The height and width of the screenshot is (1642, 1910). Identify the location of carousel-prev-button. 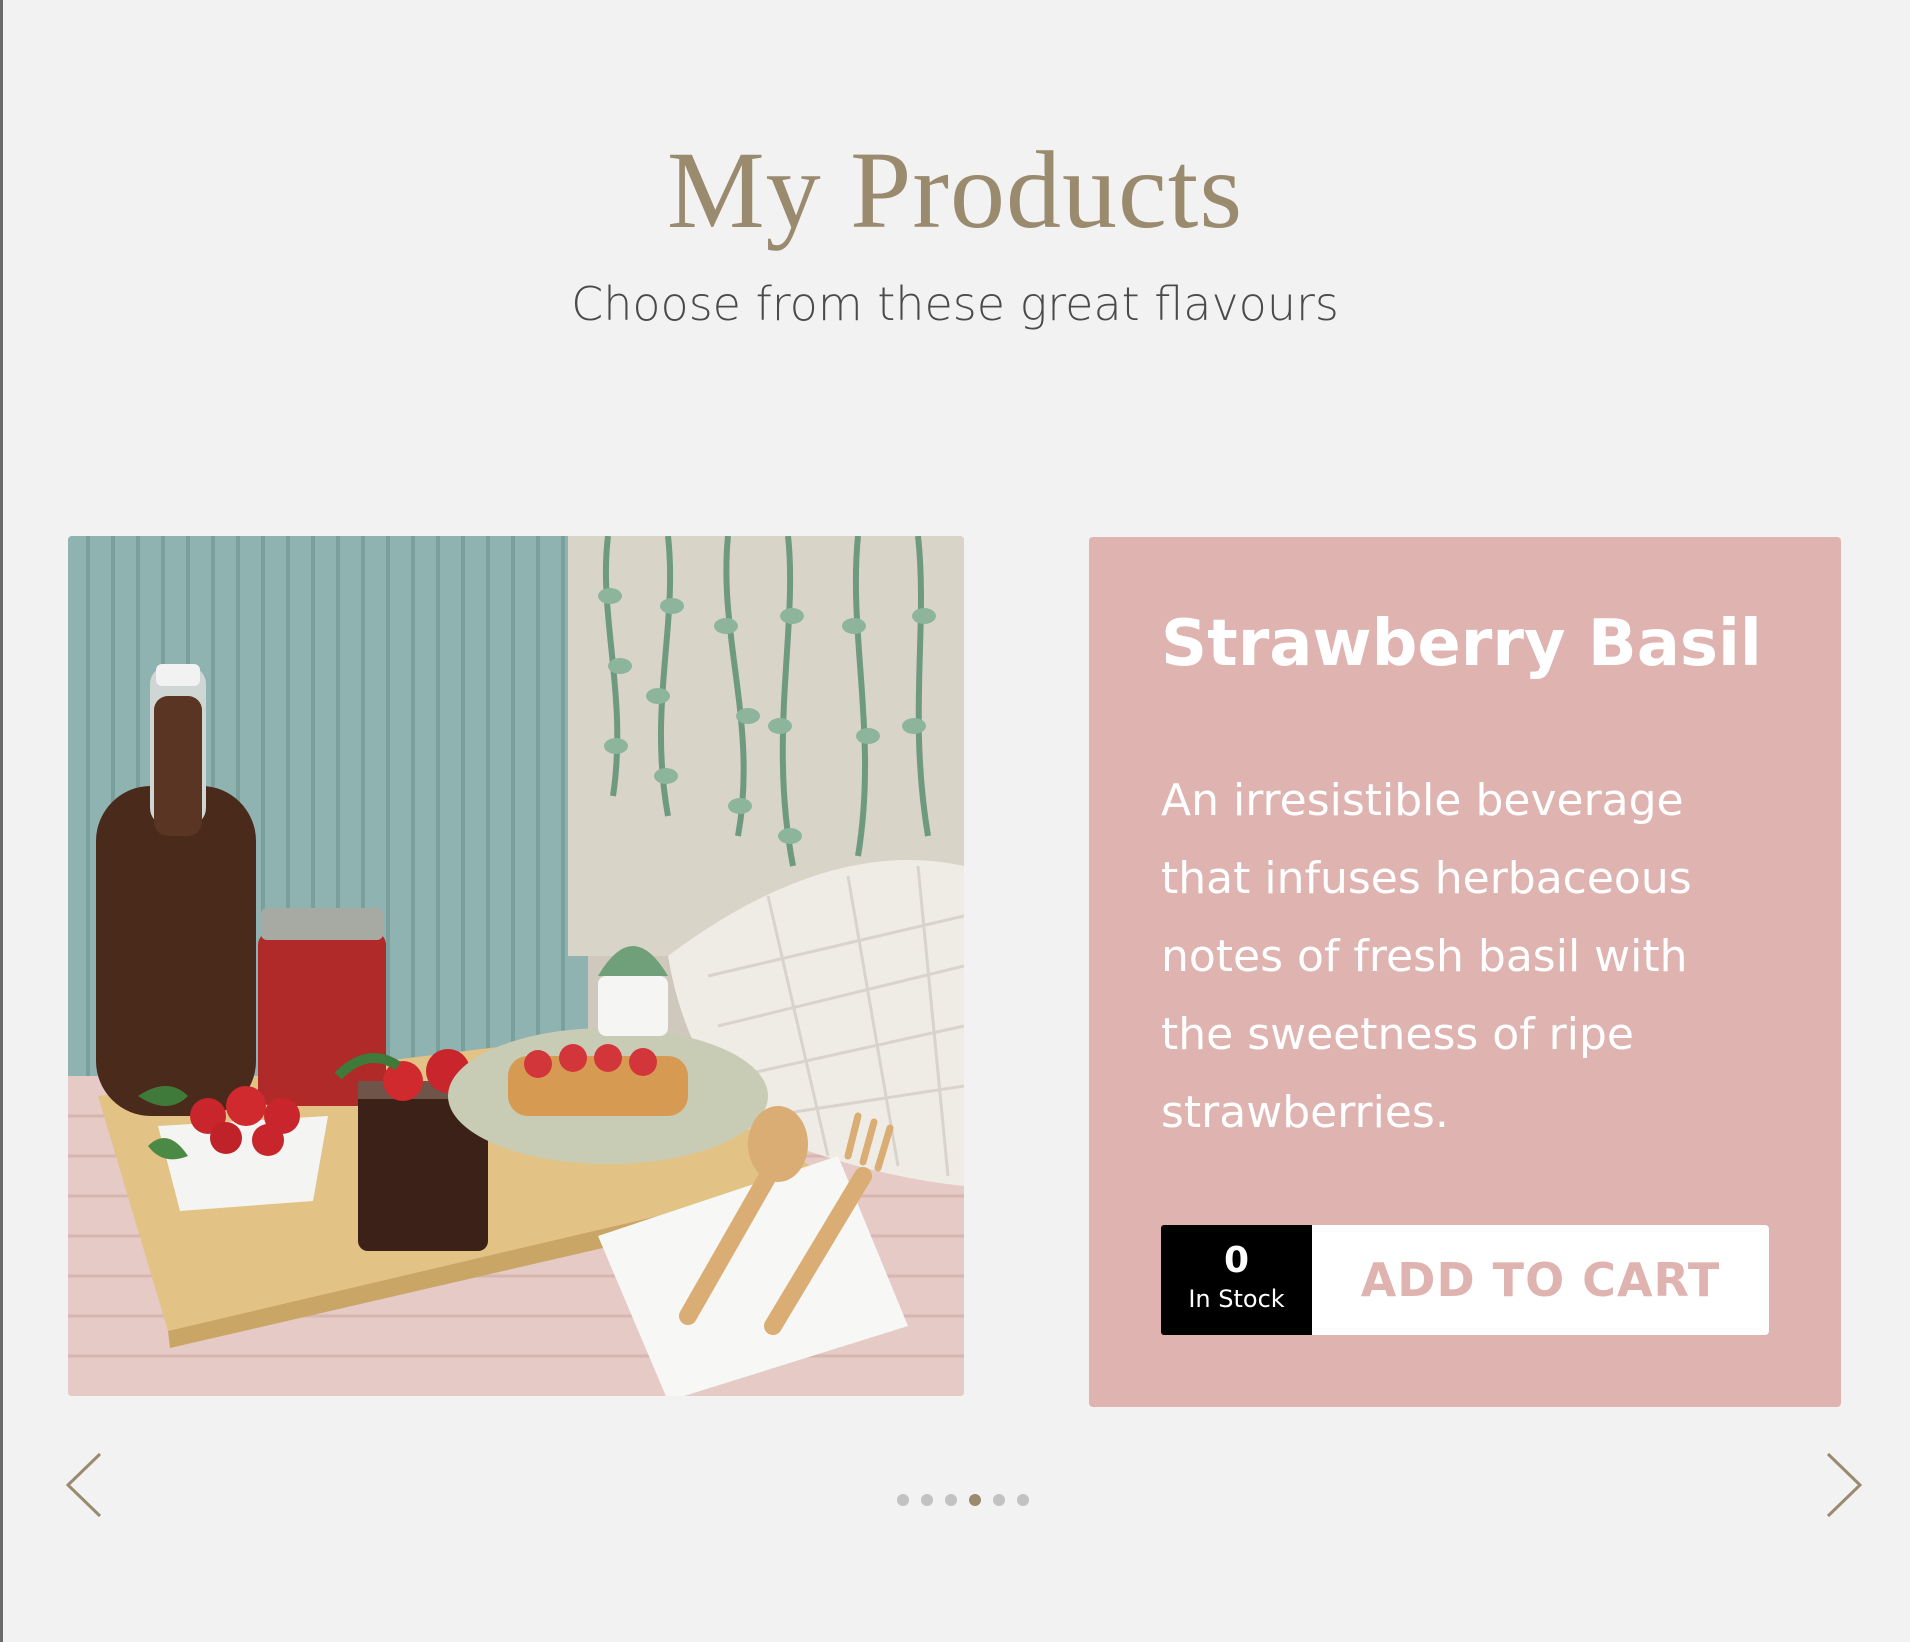
(90, 1485).